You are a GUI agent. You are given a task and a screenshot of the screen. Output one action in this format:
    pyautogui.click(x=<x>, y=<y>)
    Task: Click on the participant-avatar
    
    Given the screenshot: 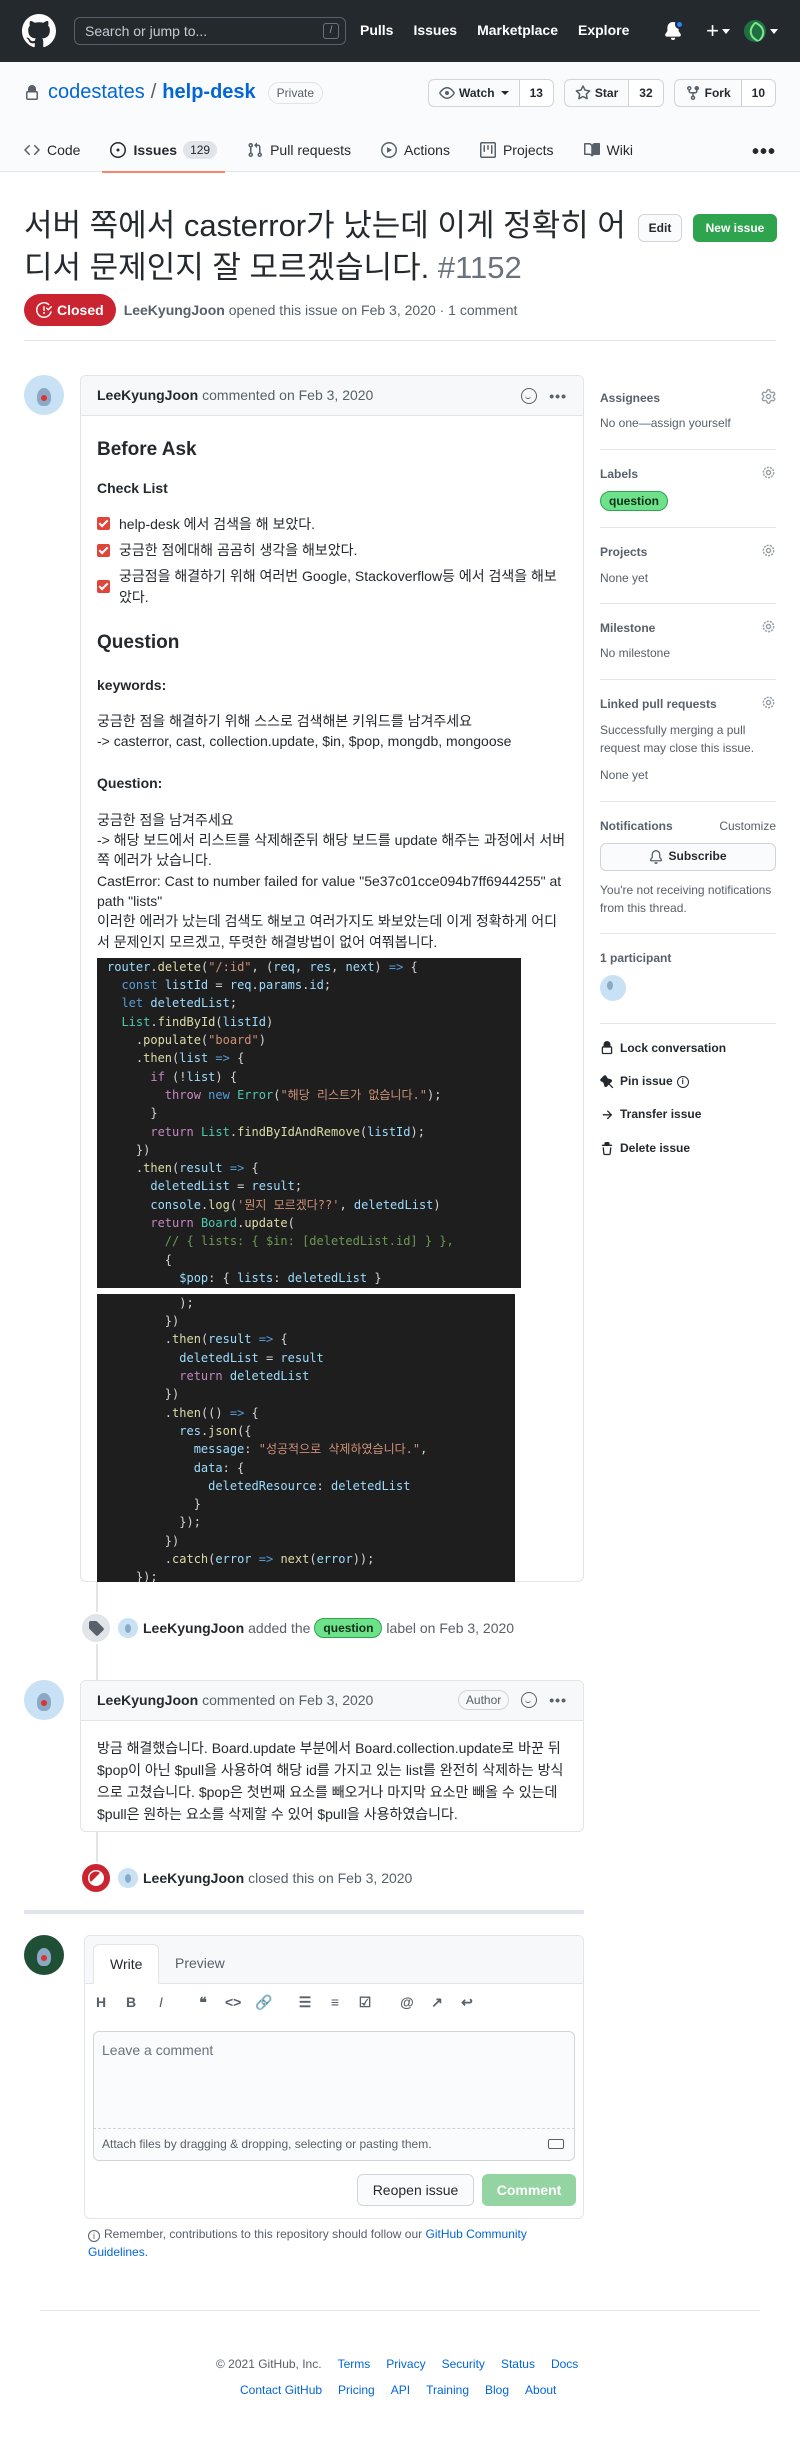 What is the action you would take?
    pyautogui.click(x=613, y=988)
    